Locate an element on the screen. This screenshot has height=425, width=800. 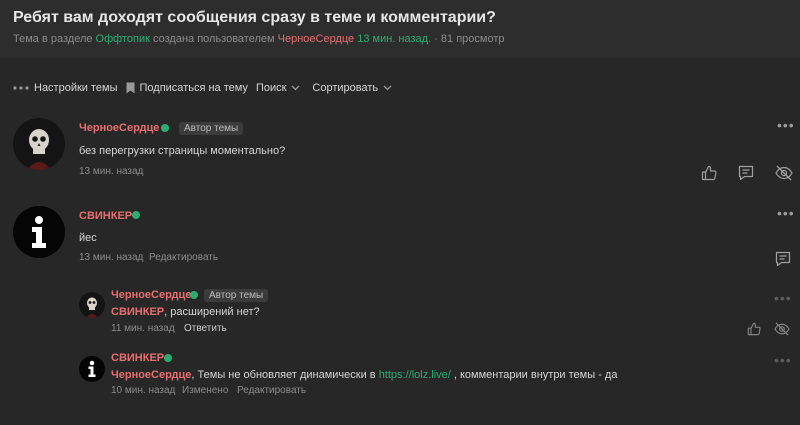
comment-time: 10 мин. назад is located at coordinates (143, 390).